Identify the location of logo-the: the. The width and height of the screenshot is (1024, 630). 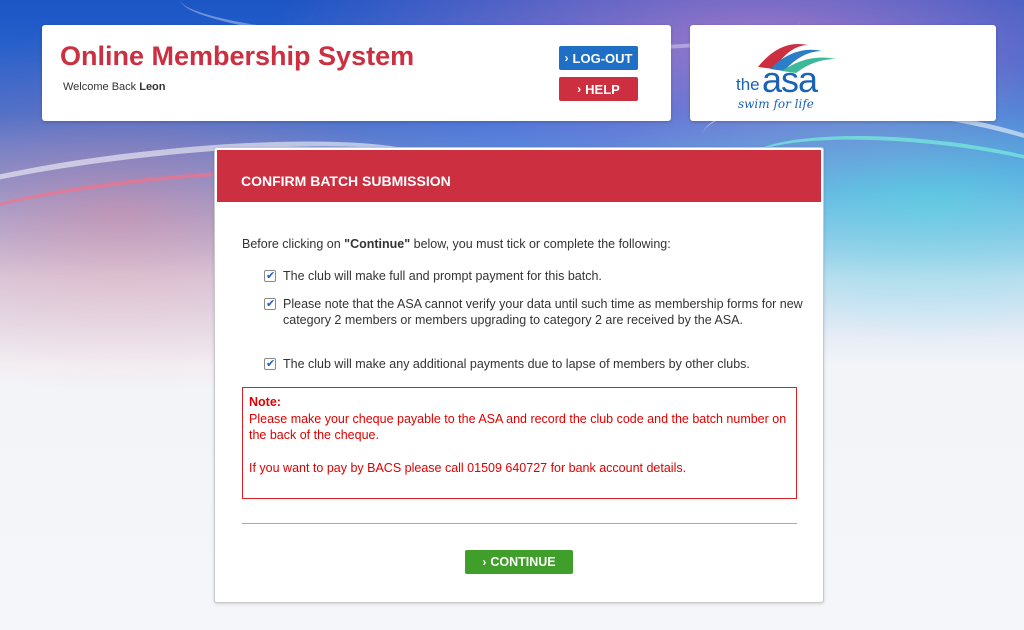
(748, 84).